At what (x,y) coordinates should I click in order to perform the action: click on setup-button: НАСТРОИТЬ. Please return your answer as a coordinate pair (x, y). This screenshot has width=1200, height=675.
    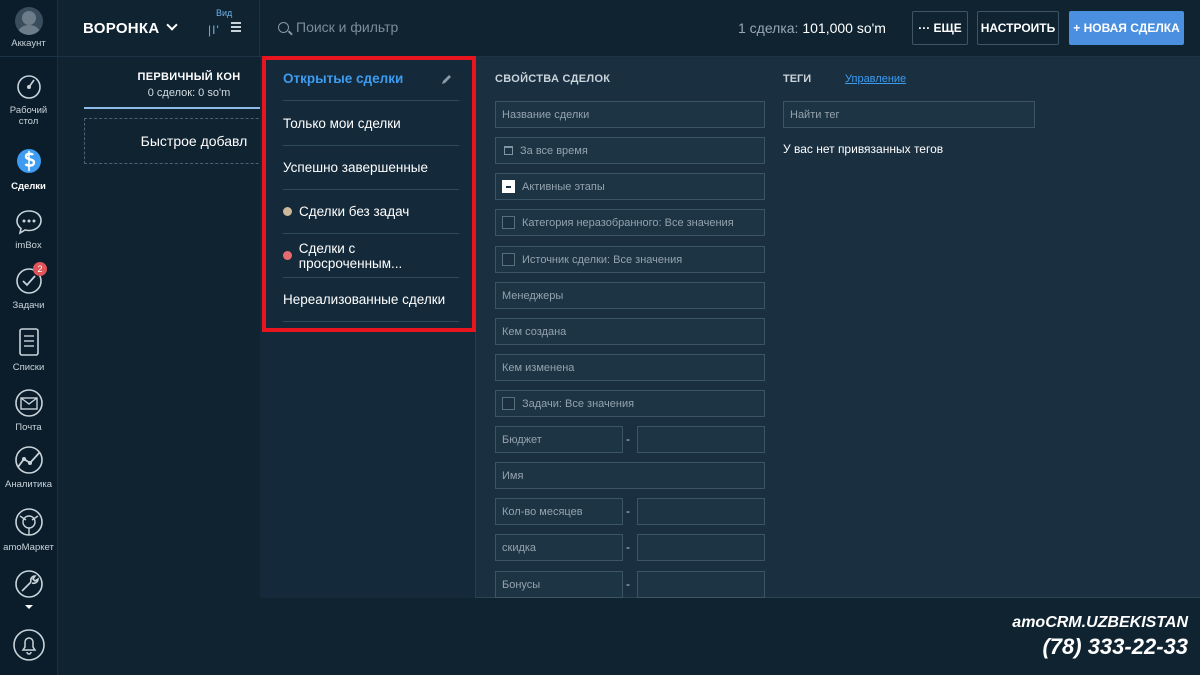
    Looking at the image, I should click on (1018, 28).